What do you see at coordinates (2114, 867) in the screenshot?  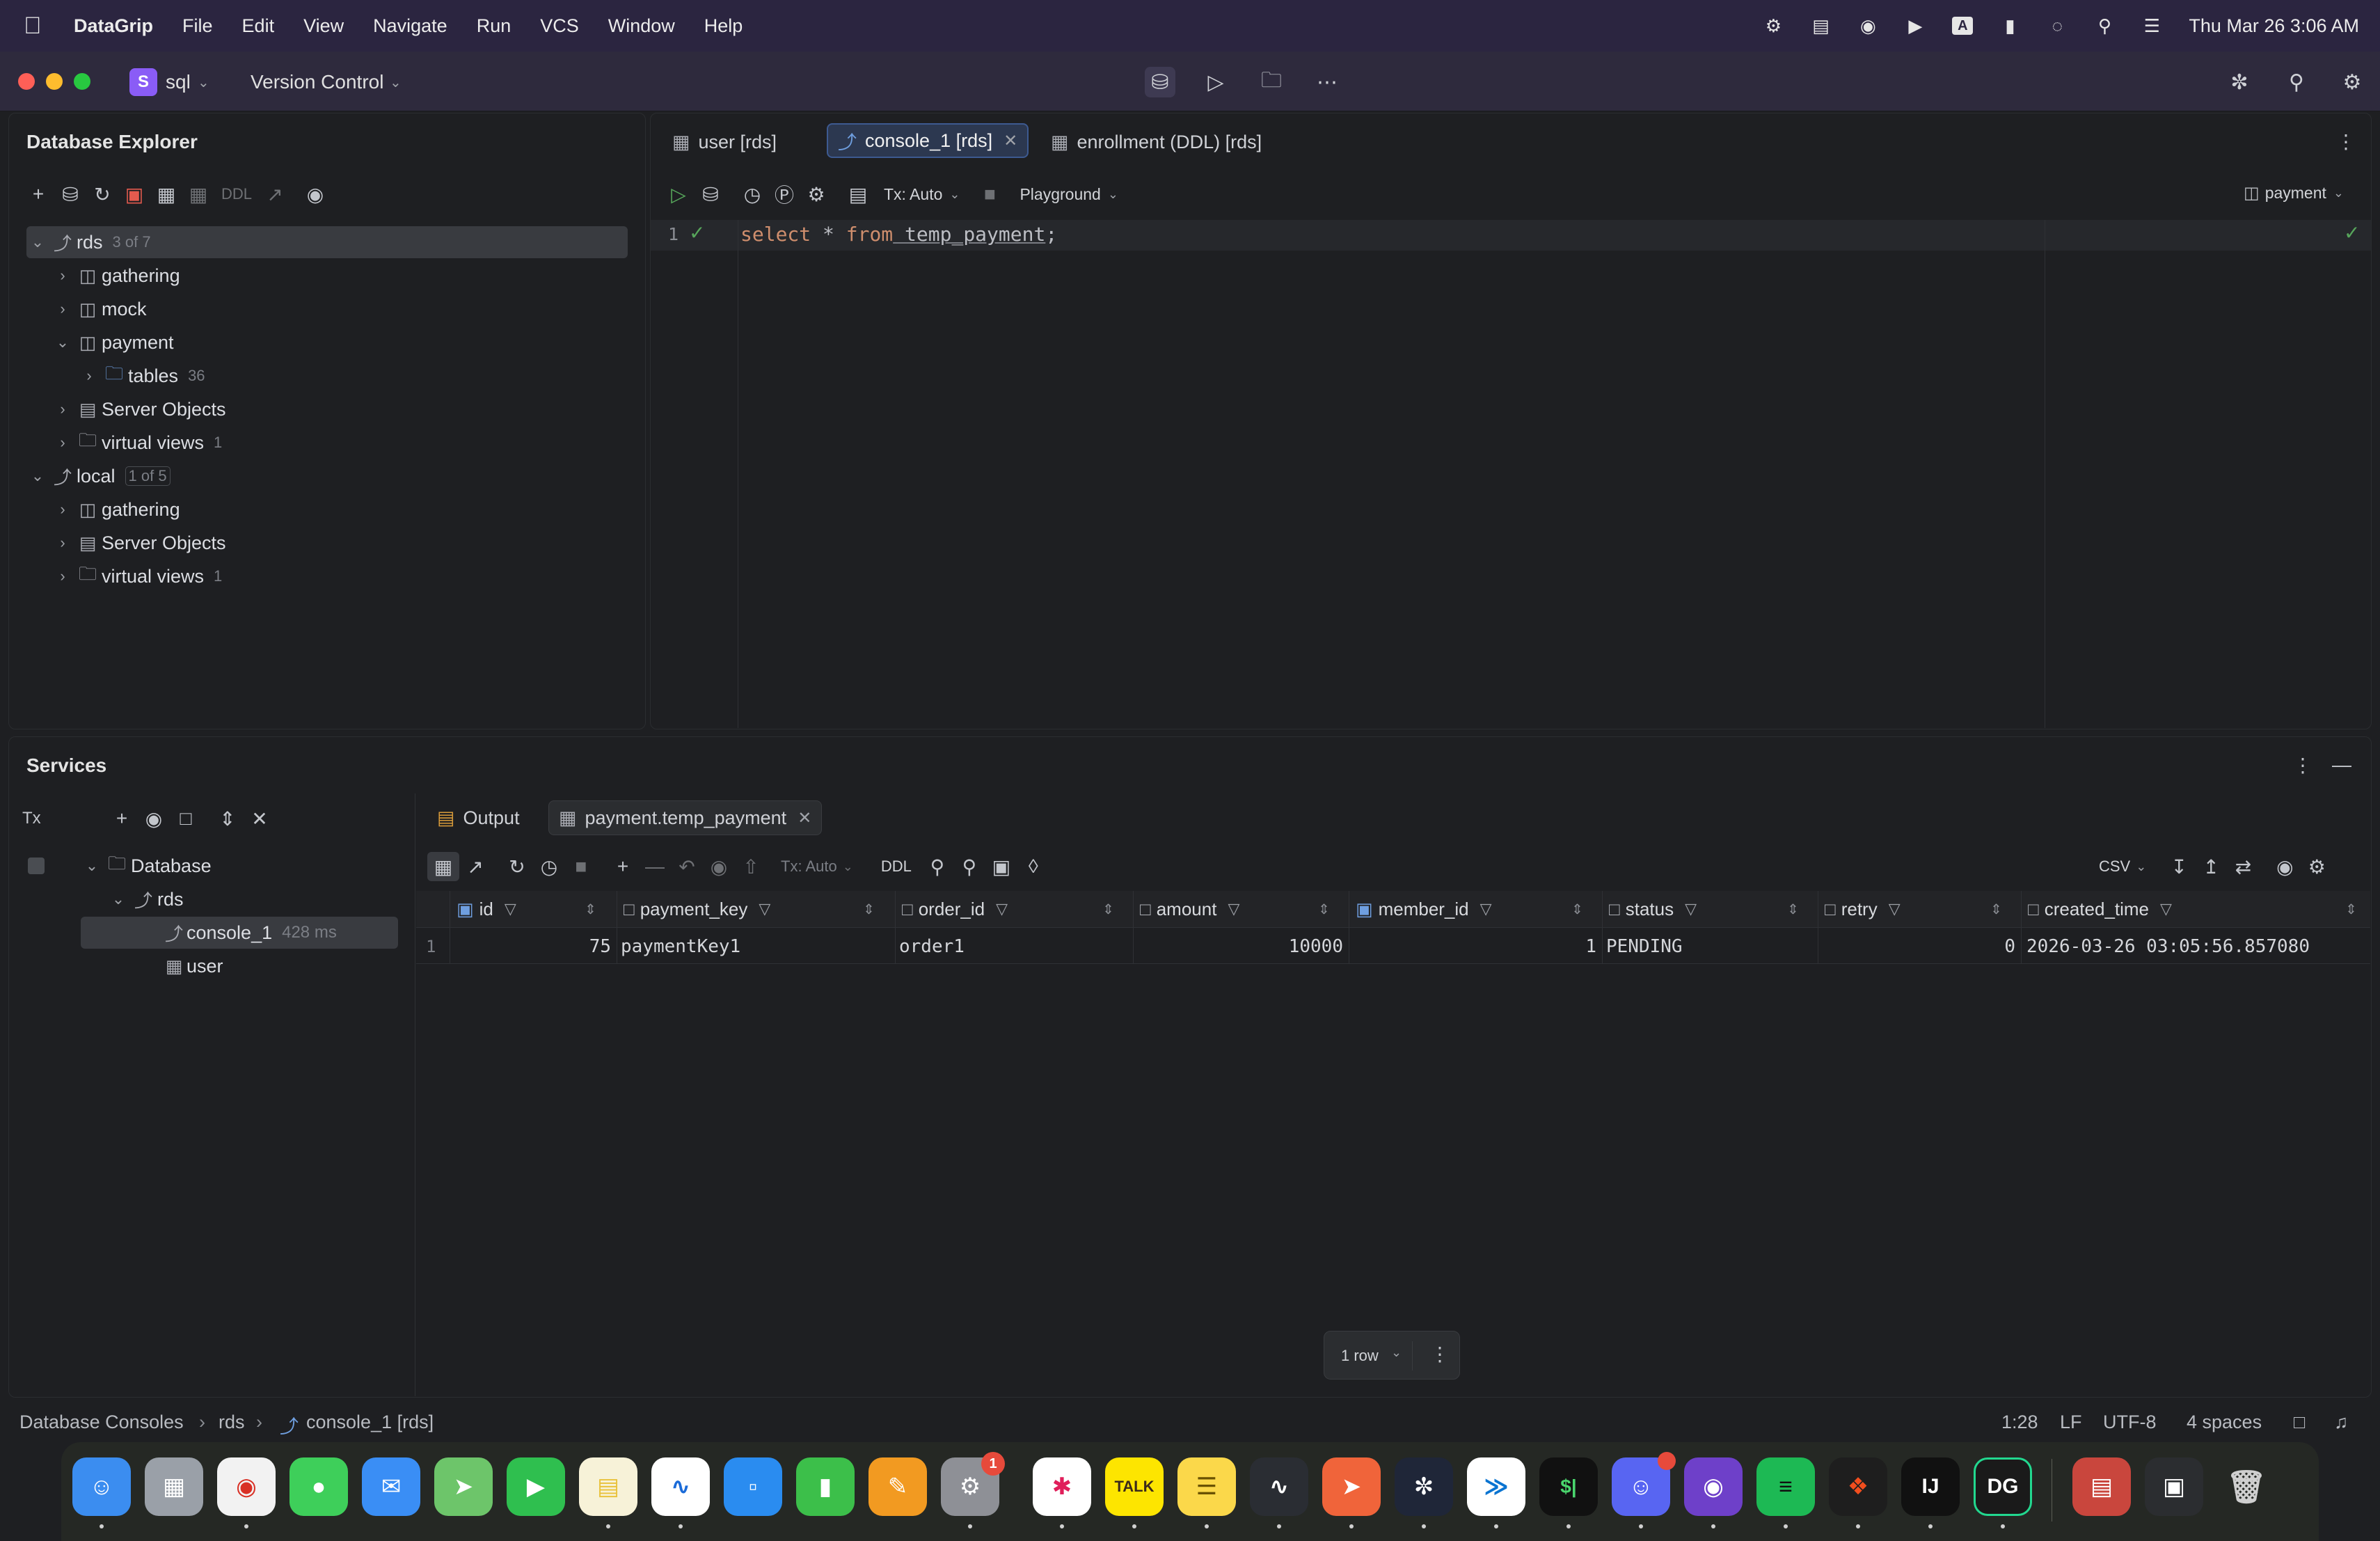 I see `export-format-dropdown: CSV` at bounding box center [2114, 867].